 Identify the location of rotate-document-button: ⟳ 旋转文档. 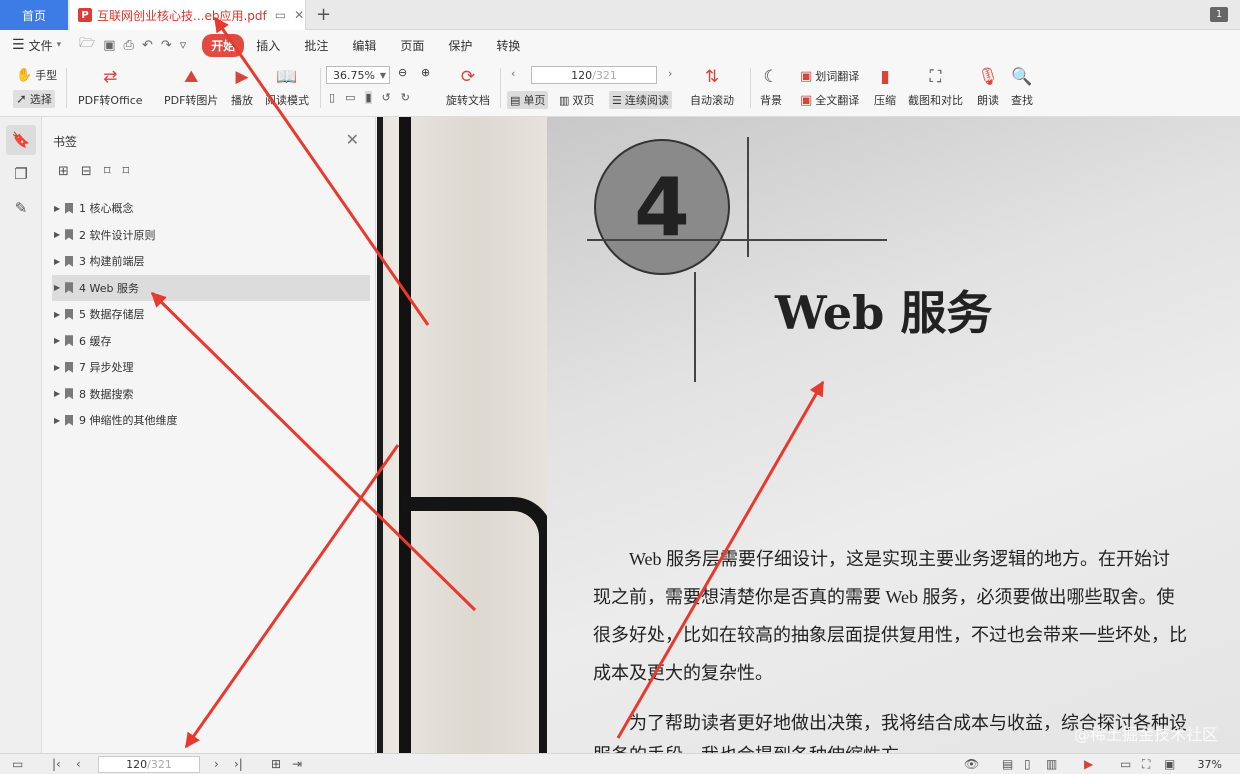
(468, 87).